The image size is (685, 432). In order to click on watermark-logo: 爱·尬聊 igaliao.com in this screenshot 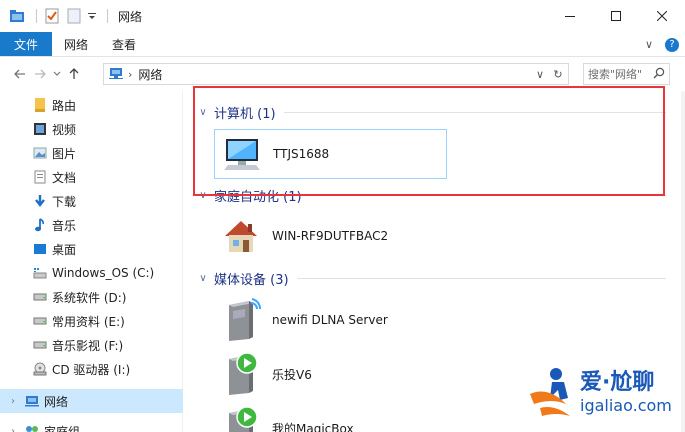, I will do `click(602, 394)`.